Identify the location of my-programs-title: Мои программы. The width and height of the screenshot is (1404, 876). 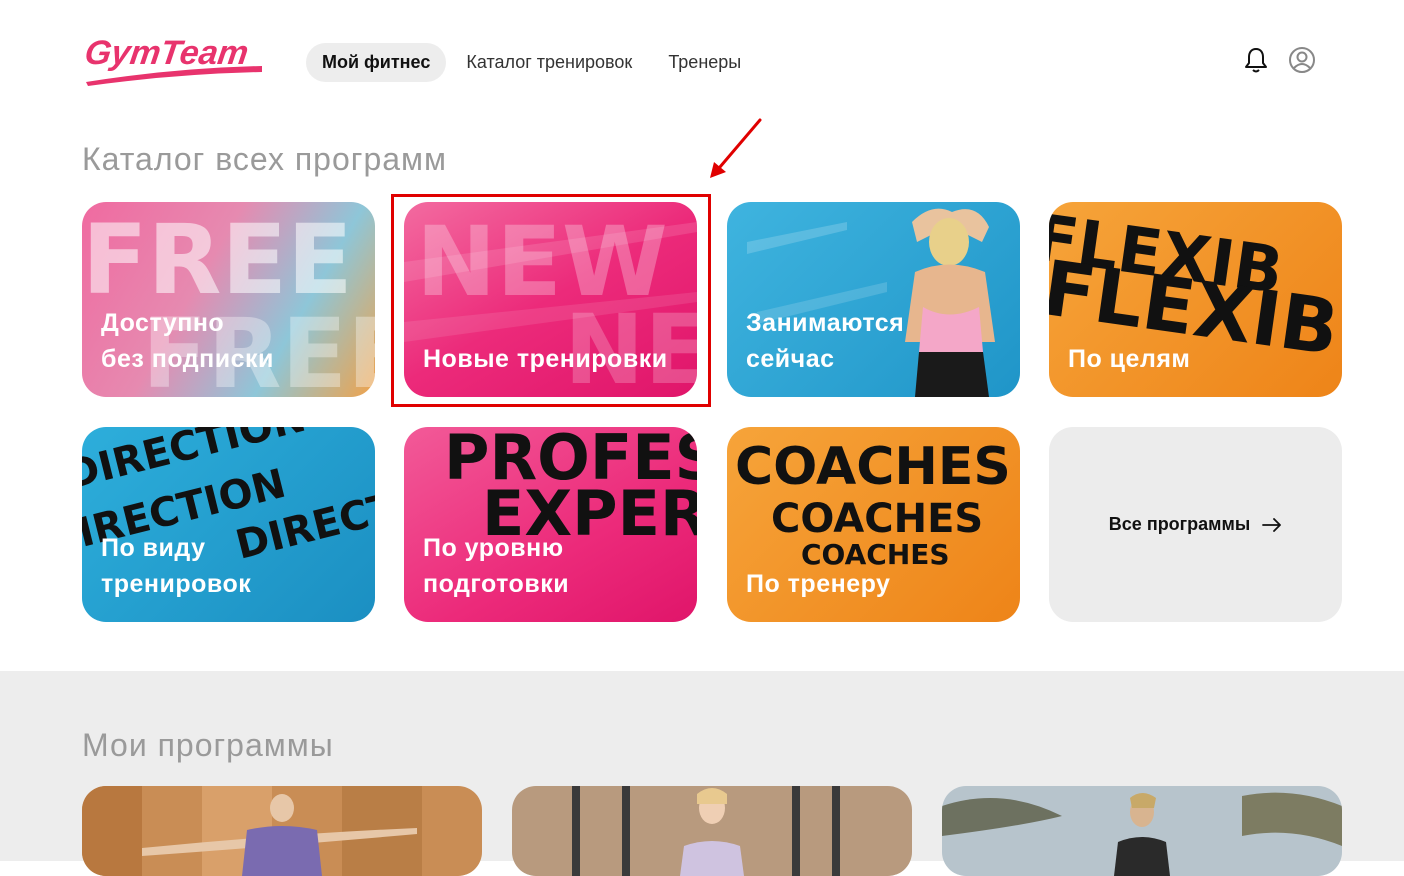
(208, 745).